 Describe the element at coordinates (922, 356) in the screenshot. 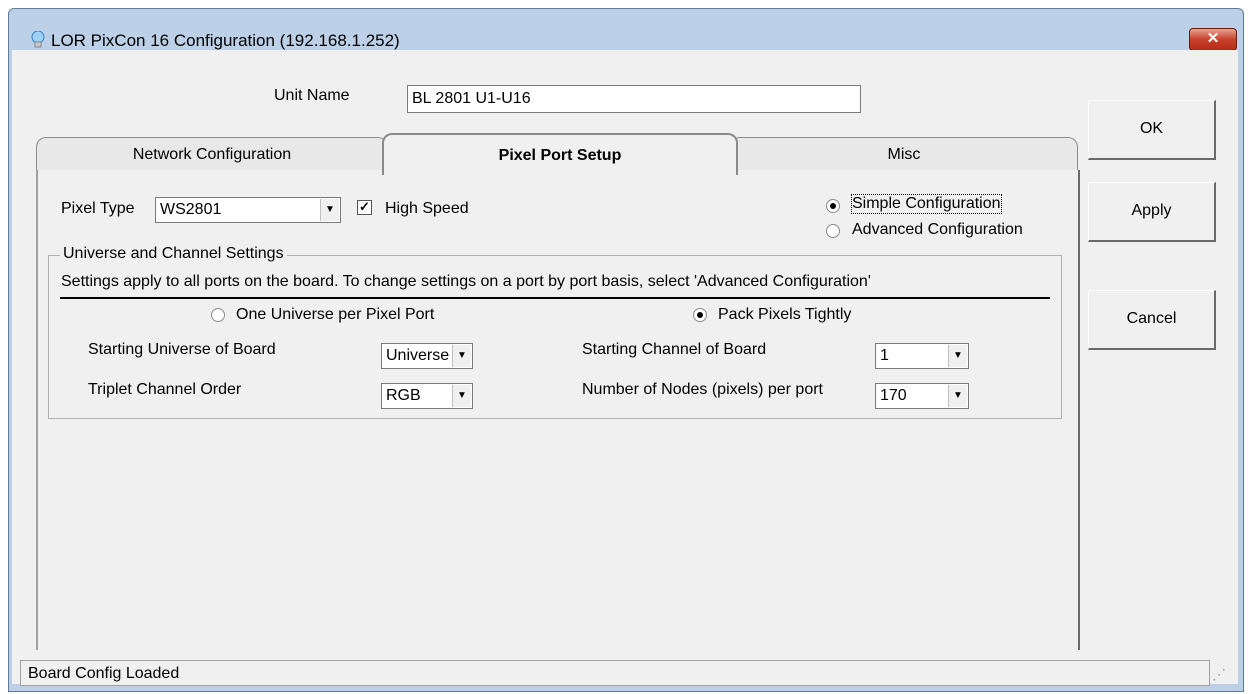

I see `starting-channel-select: 1 ▼` at that location.